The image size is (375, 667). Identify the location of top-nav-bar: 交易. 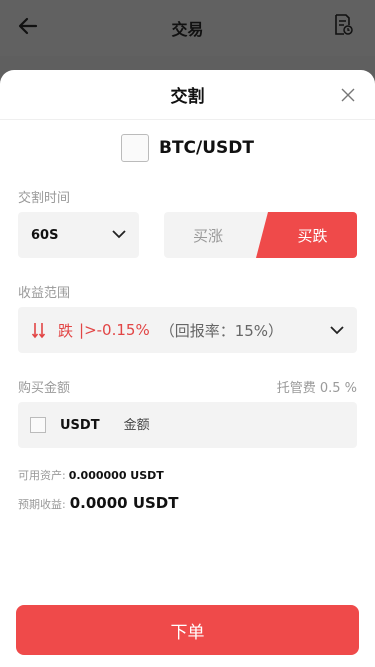
(187, 28).